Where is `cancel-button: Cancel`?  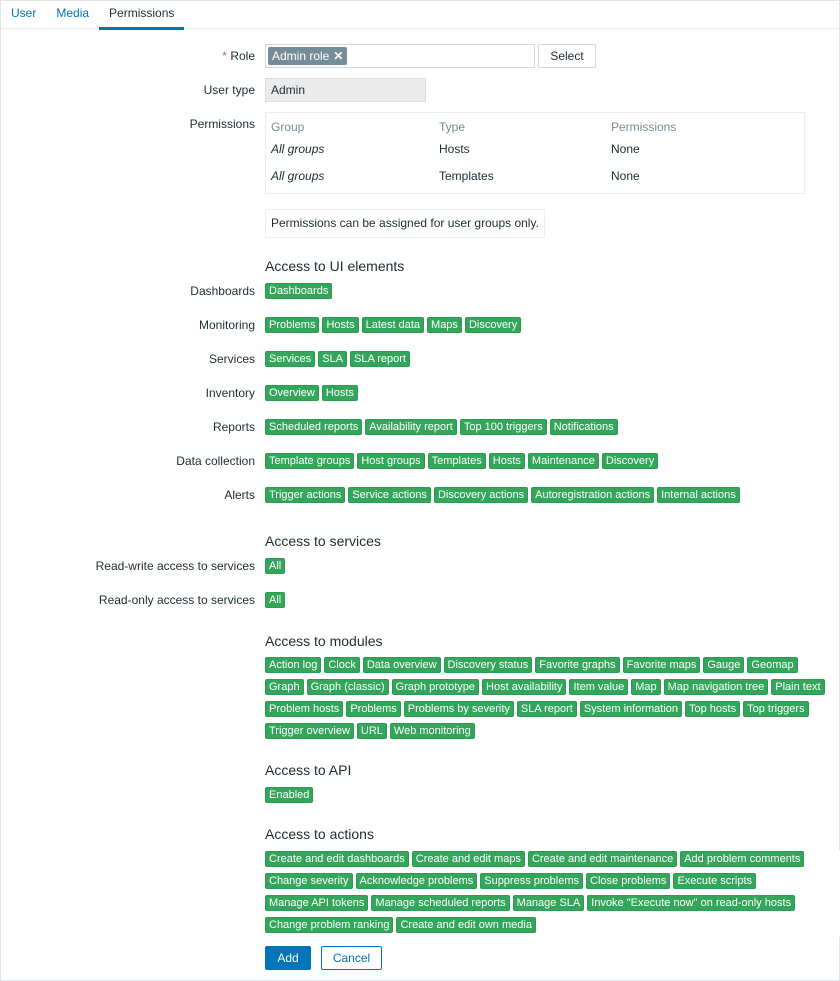
cancel-button: Cancel is located at coordinates (351, 958).